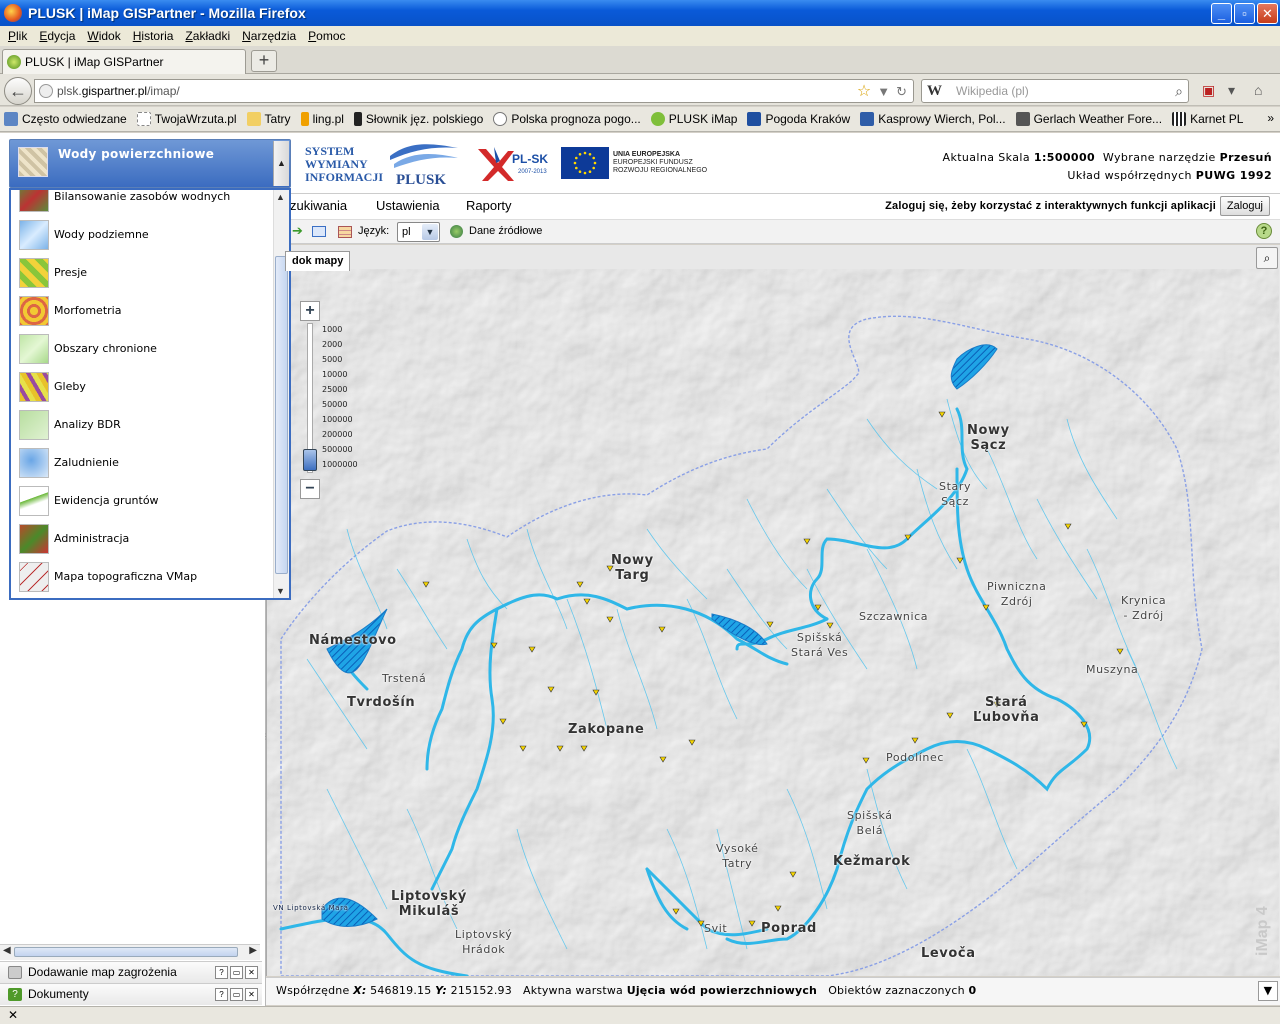 This screenshot has height=1024, width=1280. What do you see at coordinates (143, 311) in the screenshot?
I see `layer-option-morphometry: Morfometria` at bounding box center [143, 311].